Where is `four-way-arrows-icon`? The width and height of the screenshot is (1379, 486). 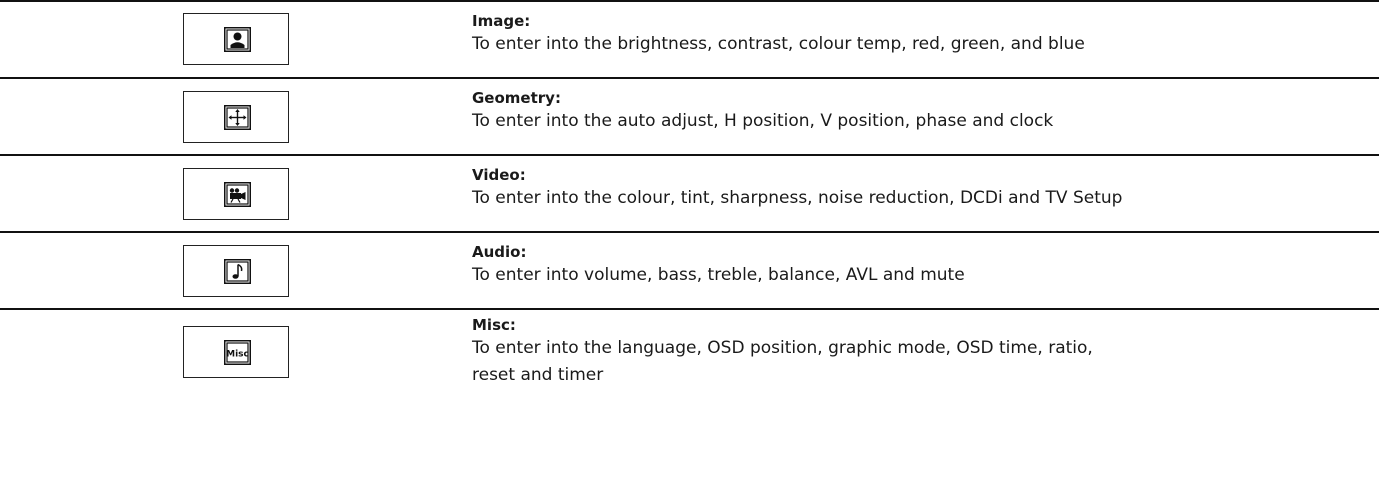 four-way-arrows-icon is located at coordinates (237, 117).